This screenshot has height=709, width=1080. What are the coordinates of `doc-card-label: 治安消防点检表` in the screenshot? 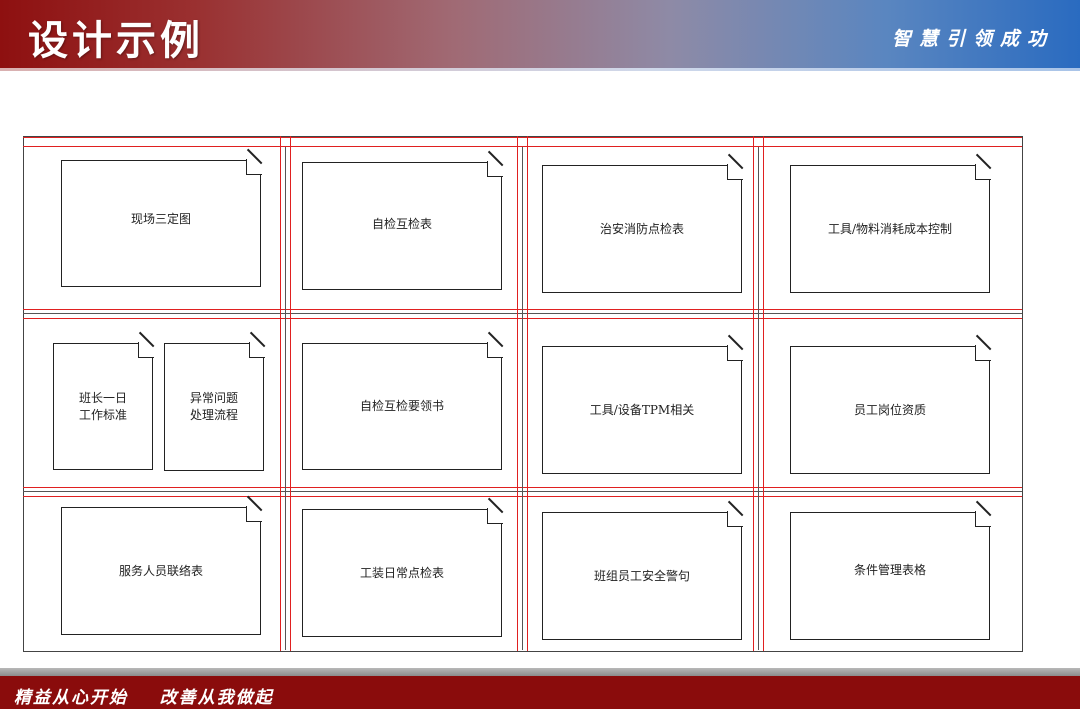 It's located at (641, 228).